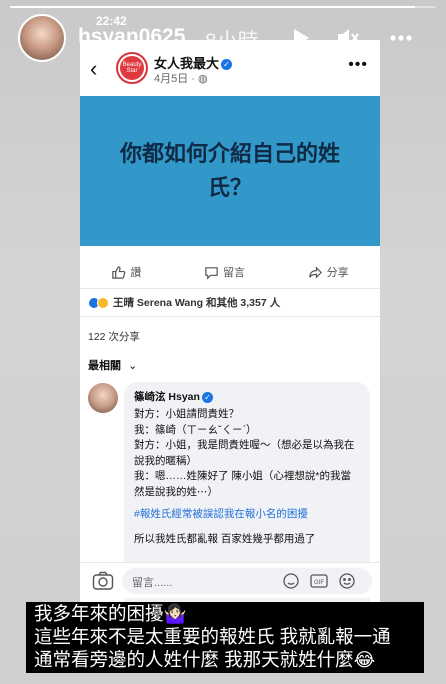 The height and width of the screenshot is (684, 446). What do you see at coordinates (232, 41) in the screenshot?
I see `story-time: 8小時` at bounding box center [232, 41].